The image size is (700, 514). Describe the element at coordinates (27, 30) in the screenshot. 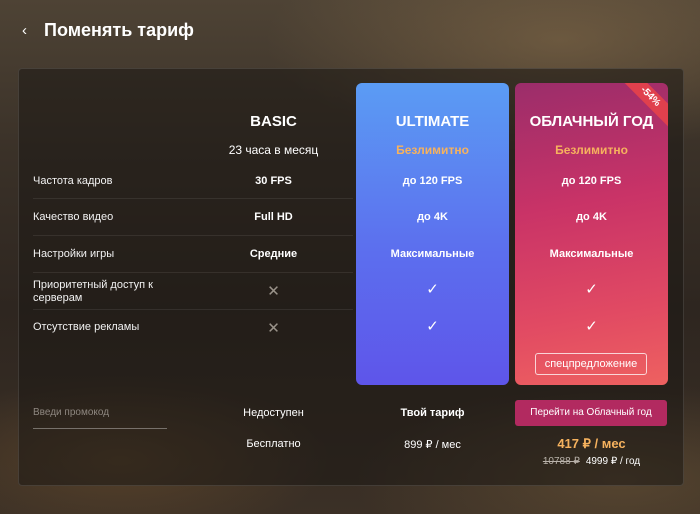

I see `chevron-left-icon: ‹` at that location.